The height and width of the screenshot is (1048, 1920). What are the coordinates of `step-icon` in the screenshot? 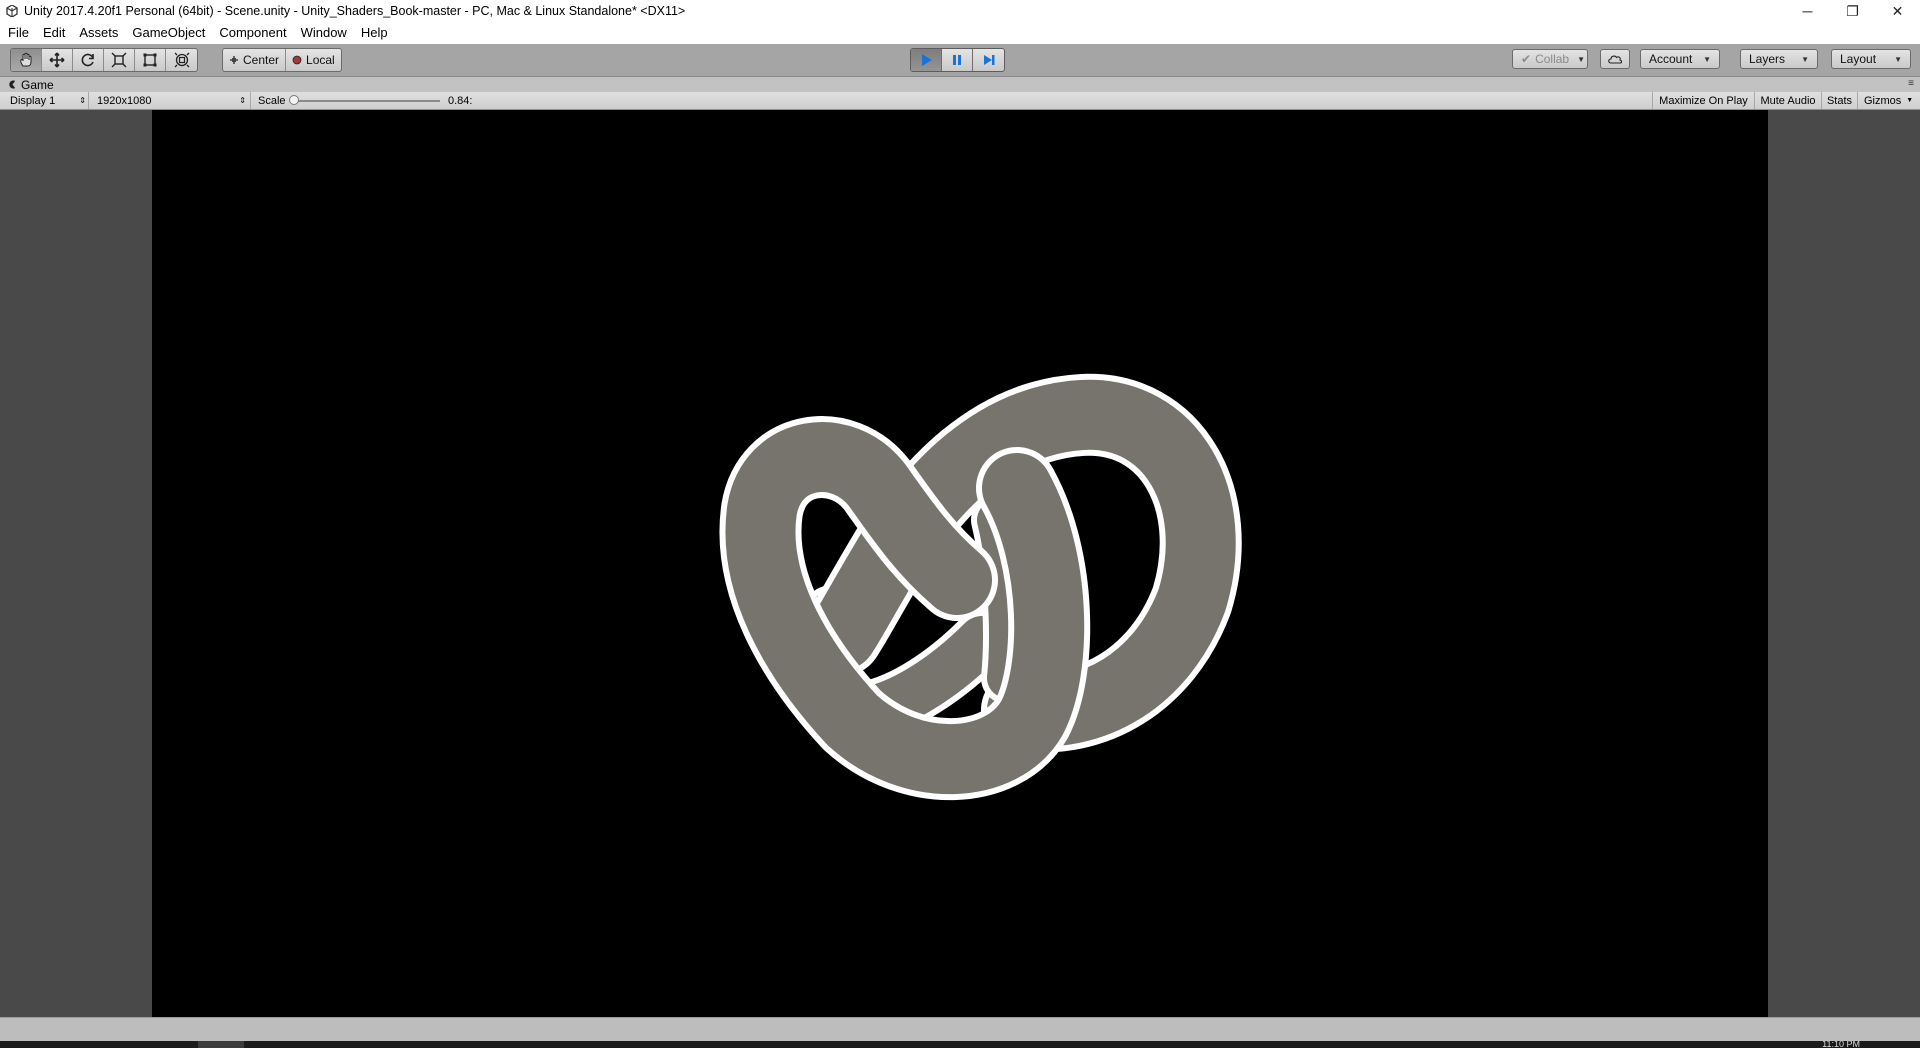 It's located at (988, 60).